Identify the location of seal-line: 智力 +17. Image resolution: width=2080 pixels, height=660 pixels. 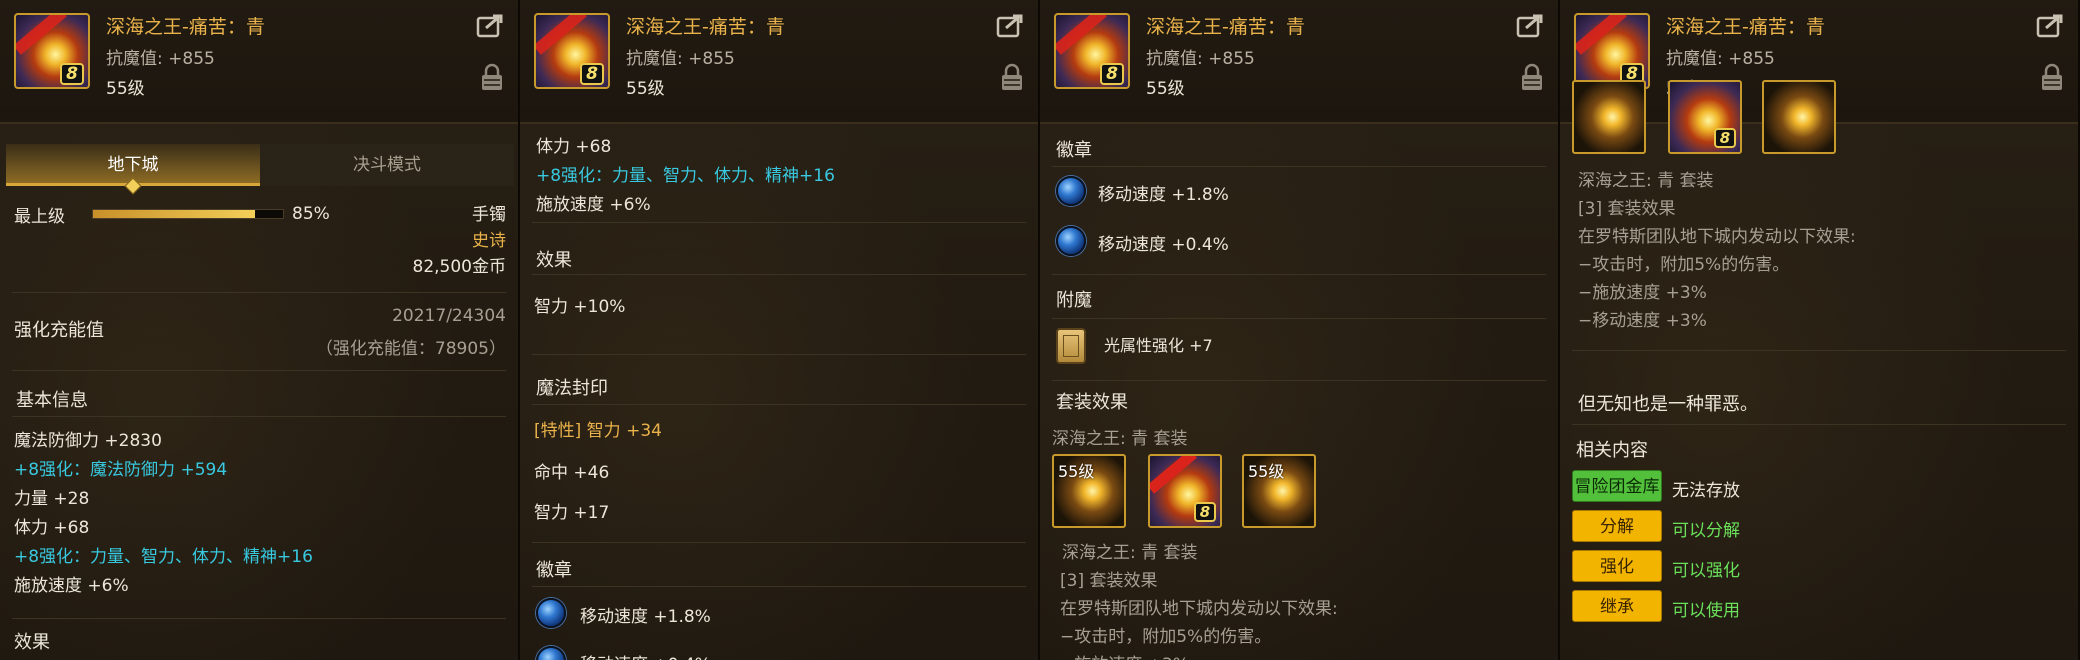
(572, 513).